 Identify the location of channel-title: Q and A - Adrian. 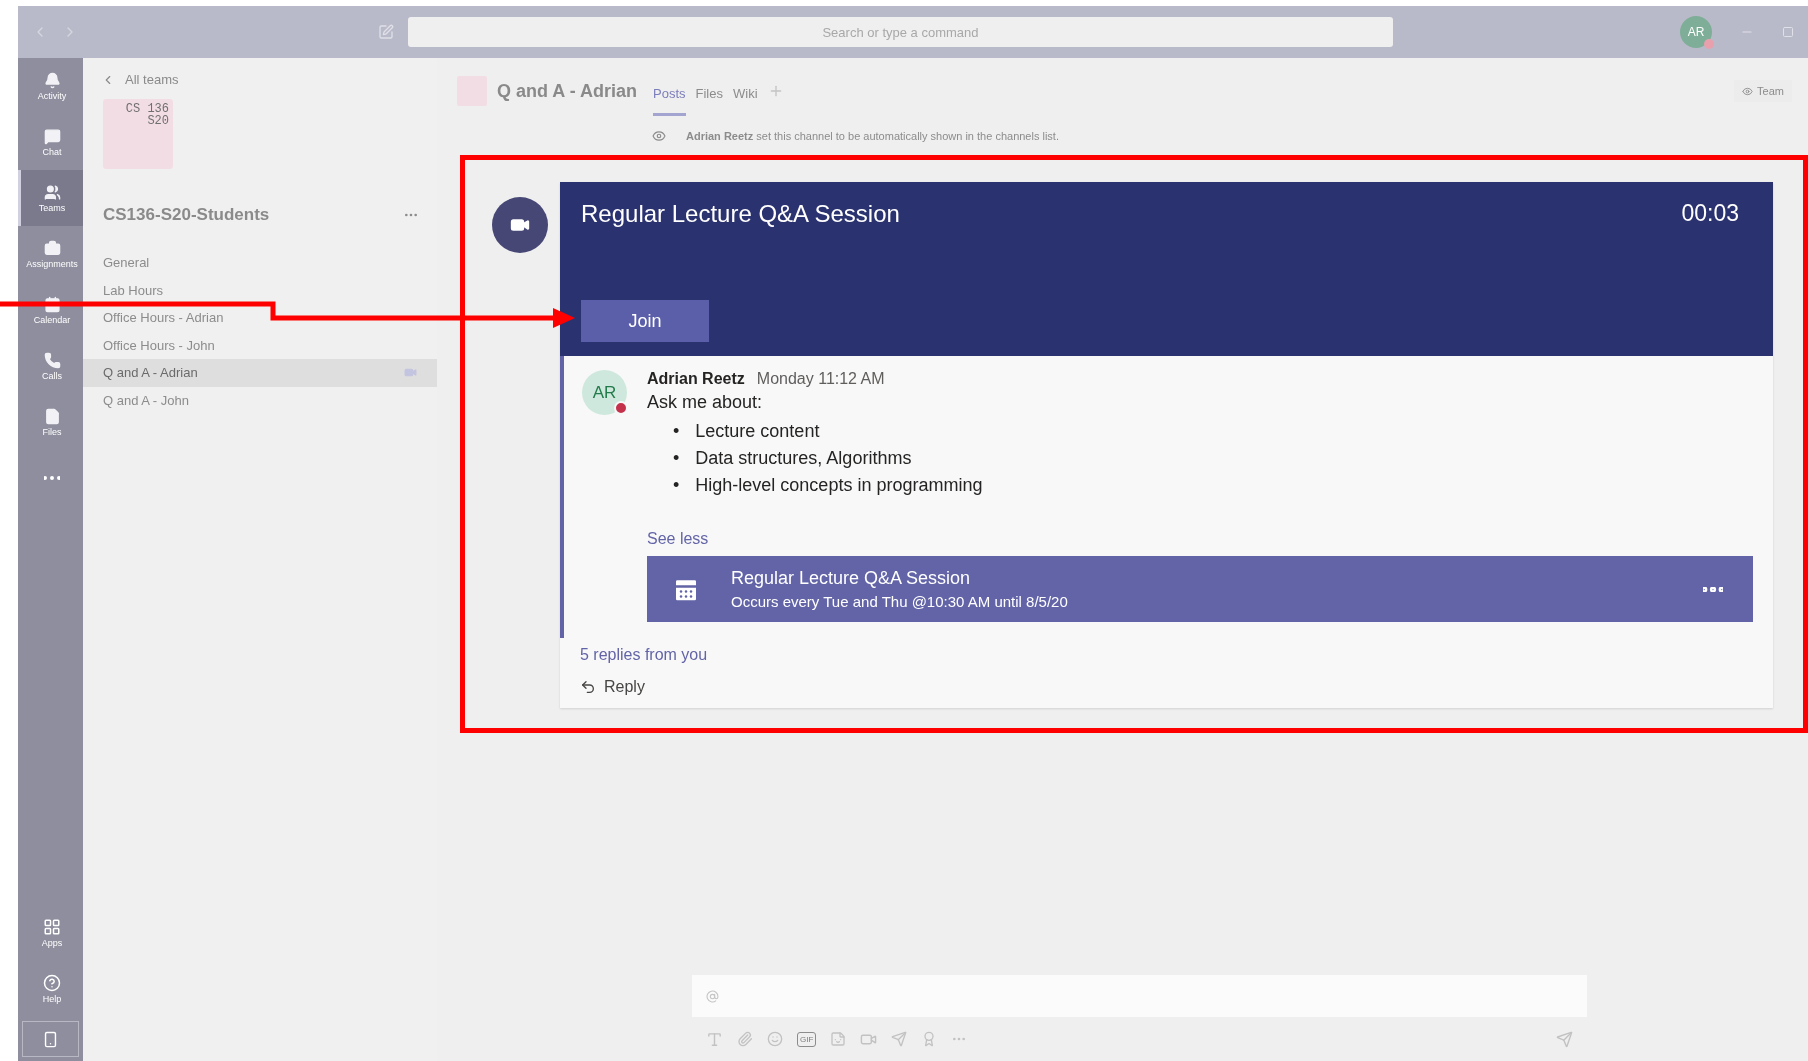
(567, 91).